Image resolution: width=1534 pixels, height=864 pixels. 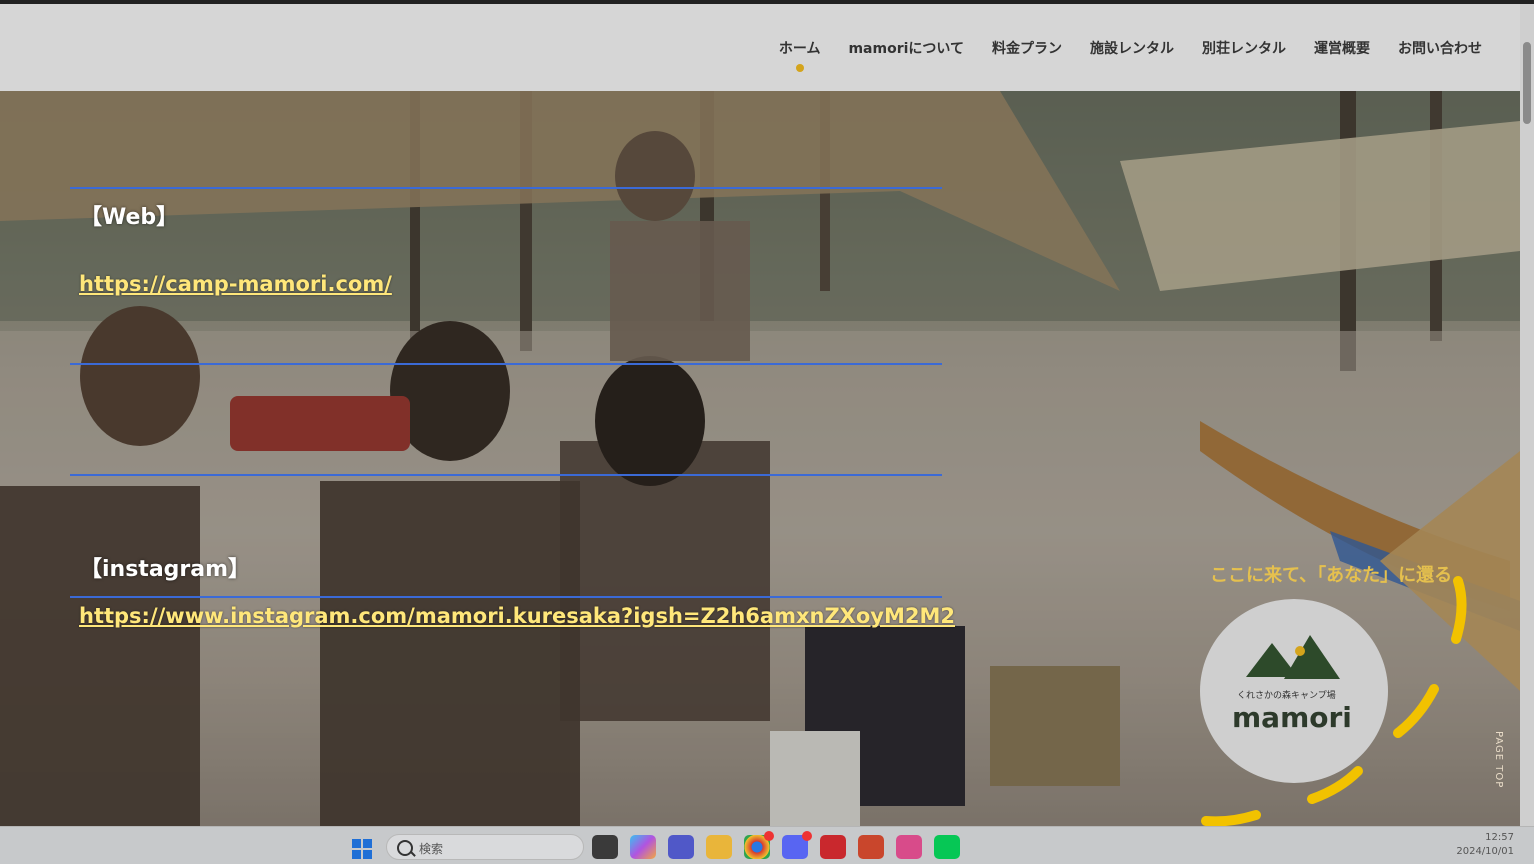 What do you see at coordinates (129, 217) in the screenshot?
I see `web-label: 【Web】` at bounding box center [129, 217].